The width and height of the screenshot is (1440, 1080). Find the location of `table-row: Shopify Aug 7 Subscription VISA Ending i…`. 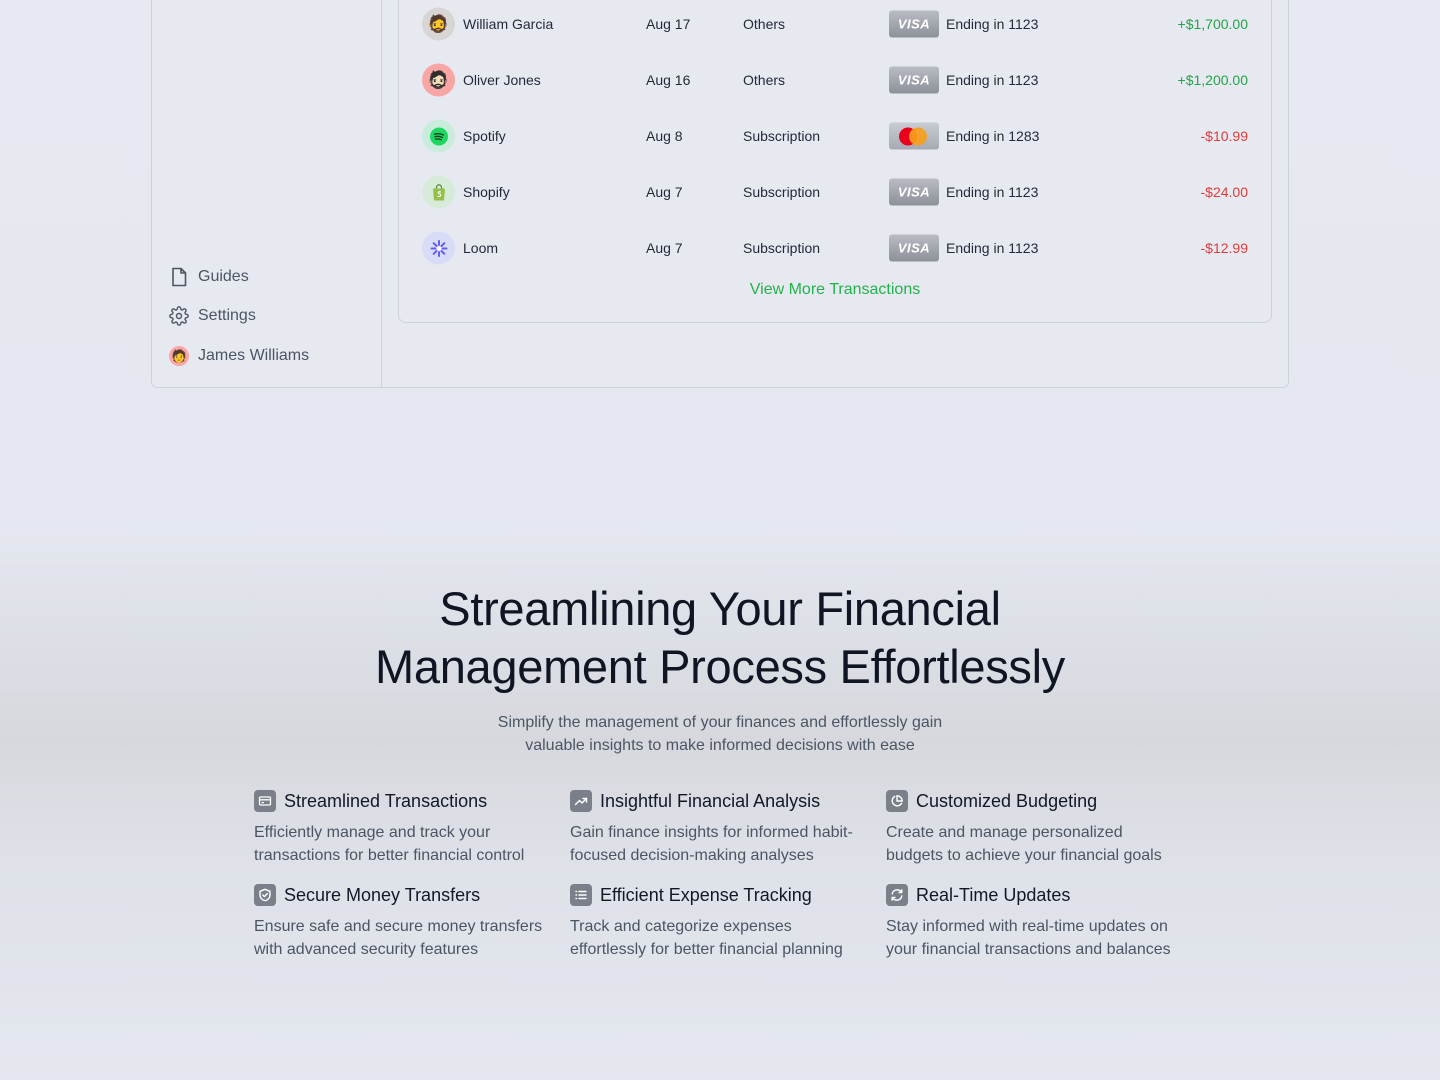

table-row: Shopify Aug 7 Subscription VISA Ending i… is located at coordinates (835, 192).